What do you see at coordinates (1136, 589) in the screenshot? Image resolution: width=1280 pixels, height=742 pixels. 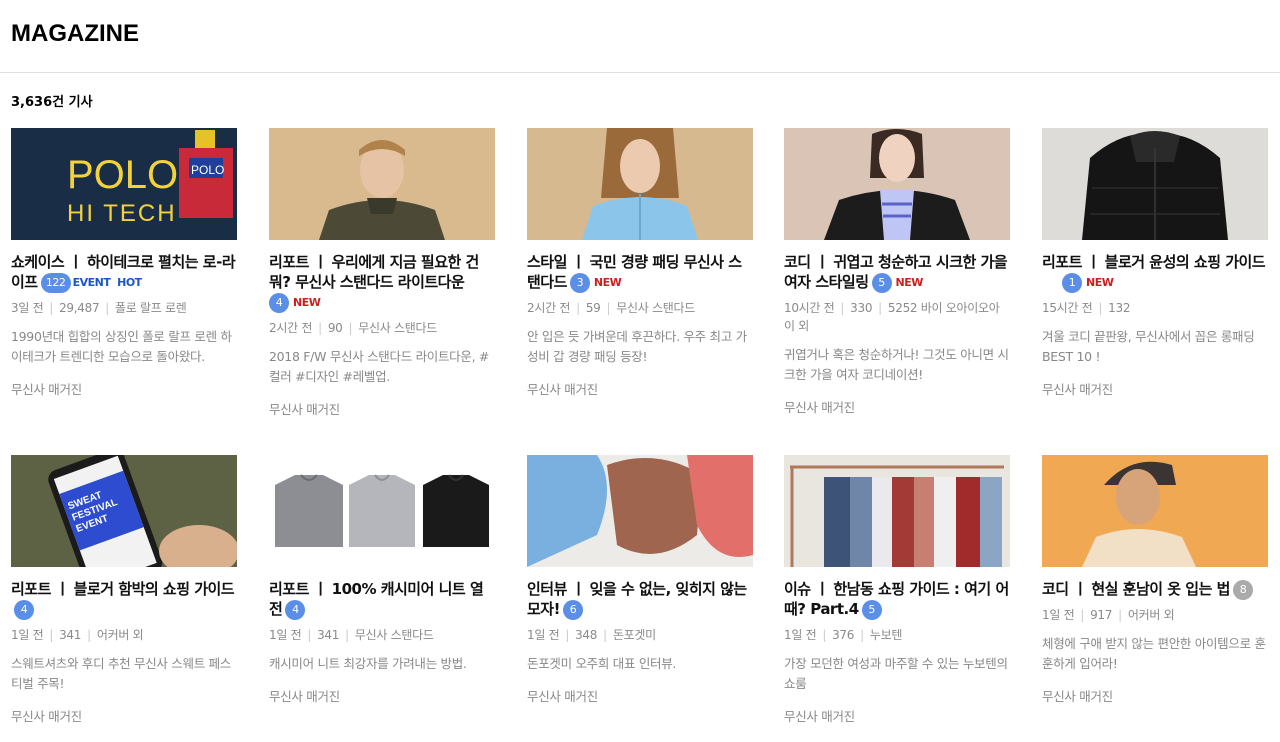 I see `article-title-link: 코디 ㅣ 현실 훈남이 옷 입는 법` at bounding box center [1136, 589].